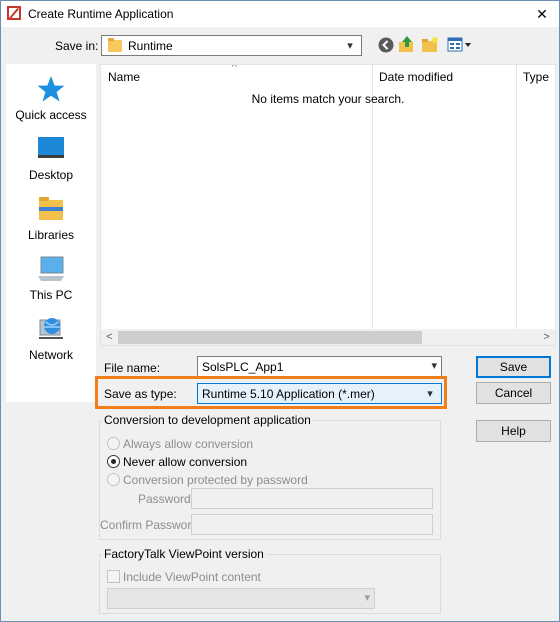  Describe the element at coordinates (51, 147) in the screenshot. I see `desktop-icon` at that location.